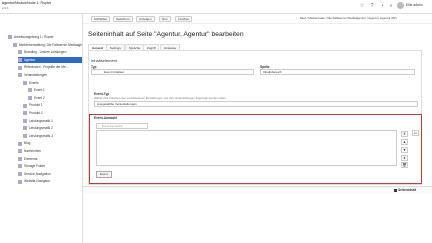 This screenshot has height=243, width=432. Describe the element at coordinates (404, 142) in the screenshot. I see `move-up-icon: ▲` at that location.